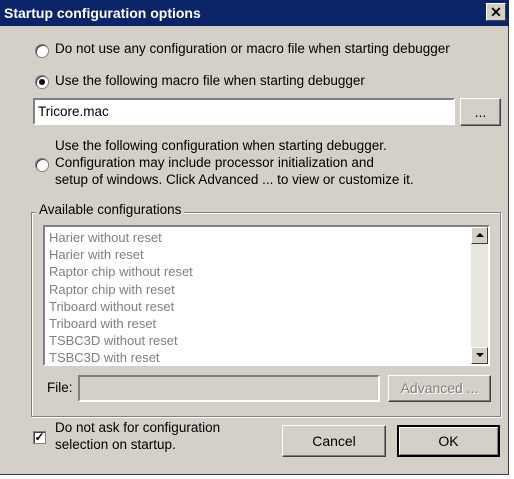  I want to click on config-file-input, so click(229, 388).